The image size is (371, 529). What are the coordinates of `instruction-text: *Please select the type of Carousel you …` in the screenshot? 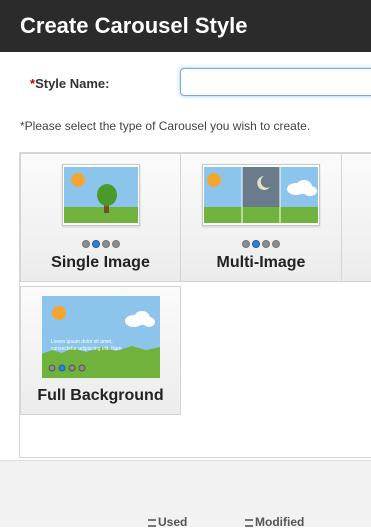 It's located at (165, 126).